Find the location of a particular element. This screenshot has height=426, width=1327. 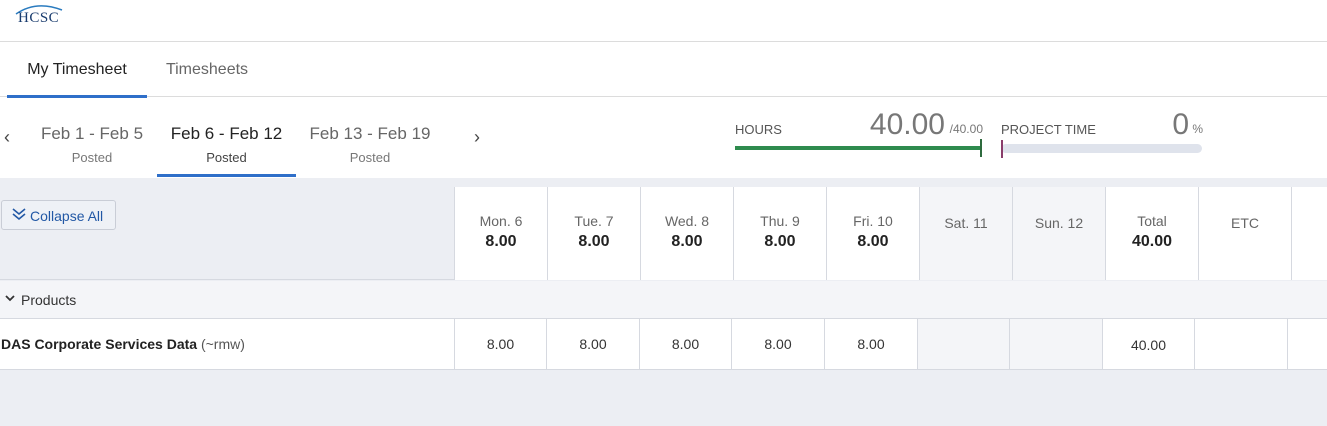

day-header-fri: Fri. 10 8.00 is located at coordinates (872, 233).